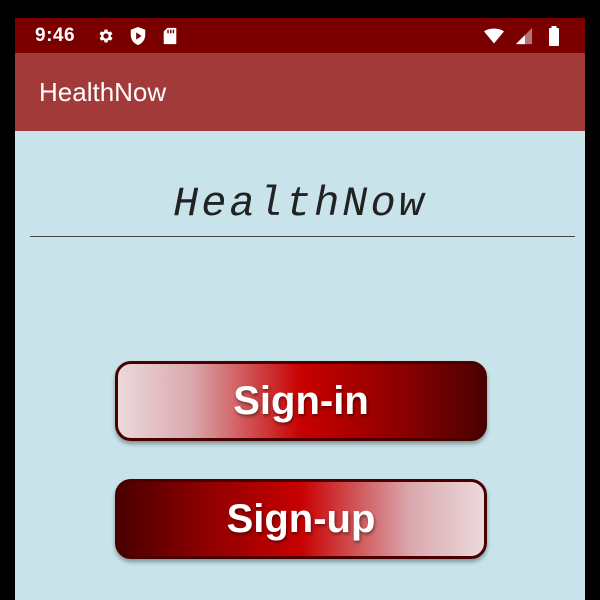 Image resolution: width=600 pixels, height=600 pixels. I want to click on sign-up-button: Sign-up, so click(301, 519).